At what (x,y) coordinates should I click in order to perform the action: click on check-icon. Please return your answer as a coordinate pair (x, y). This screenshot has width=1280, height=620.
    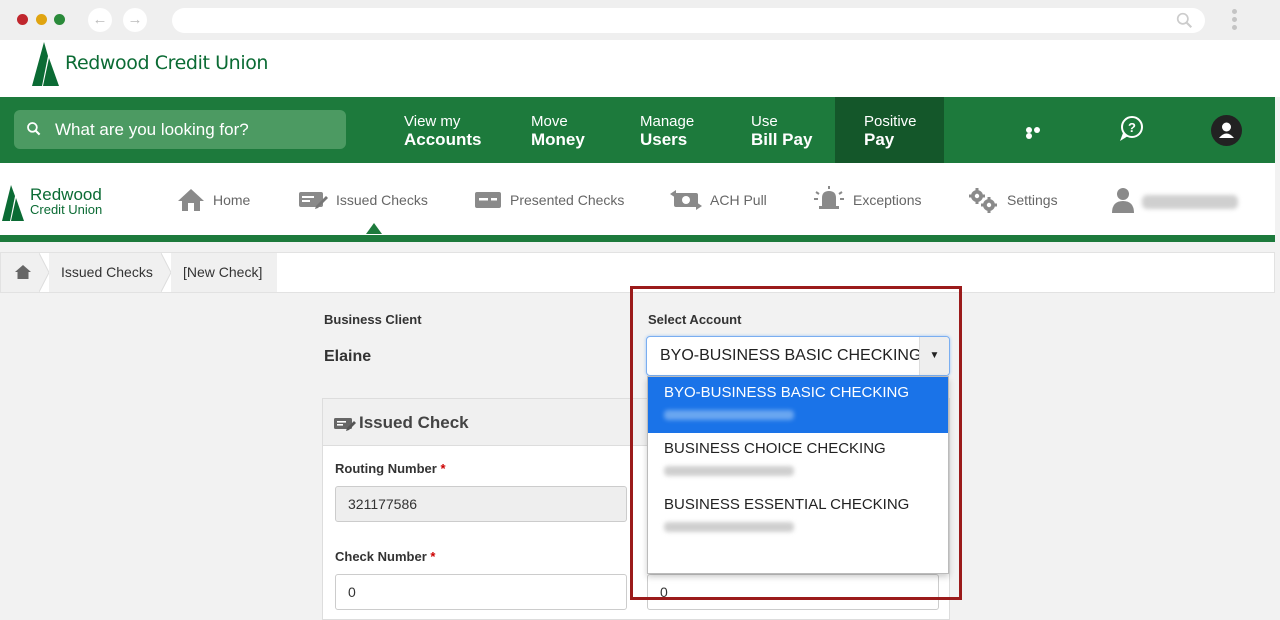
    Looking at the image, I should click on (488, 200).